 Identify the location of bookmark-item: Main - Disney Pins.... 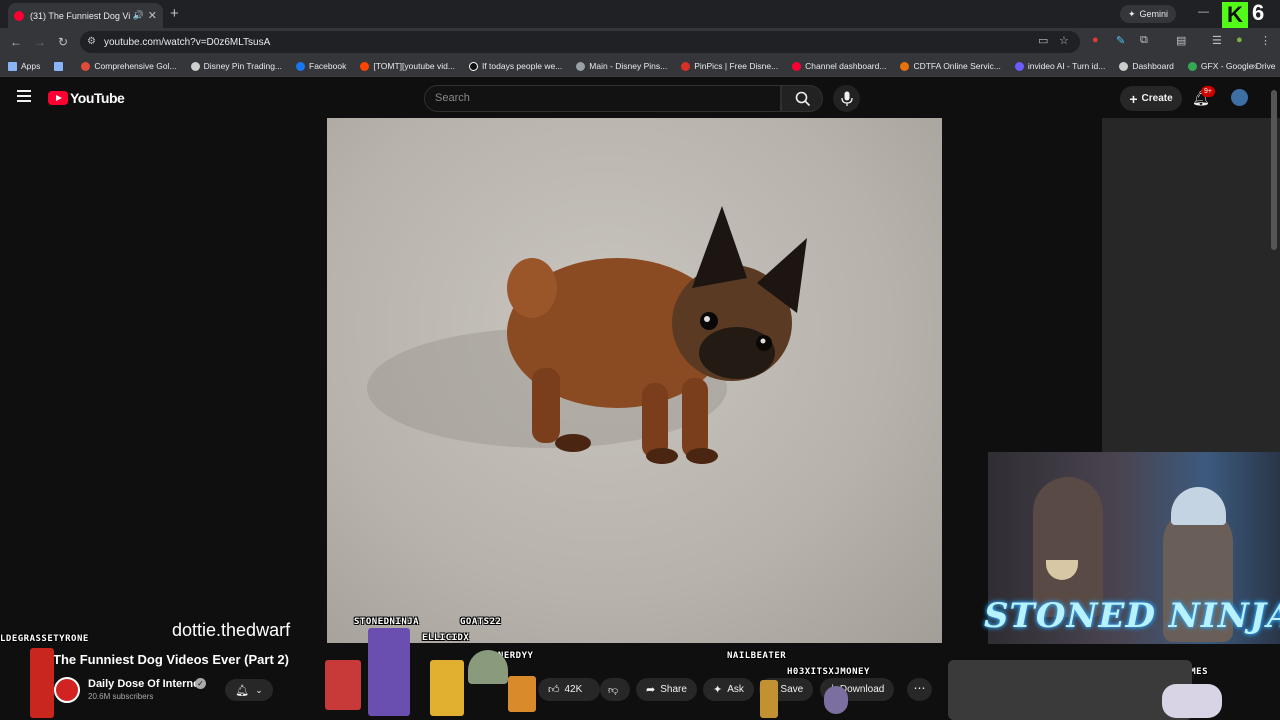
(621, 66).